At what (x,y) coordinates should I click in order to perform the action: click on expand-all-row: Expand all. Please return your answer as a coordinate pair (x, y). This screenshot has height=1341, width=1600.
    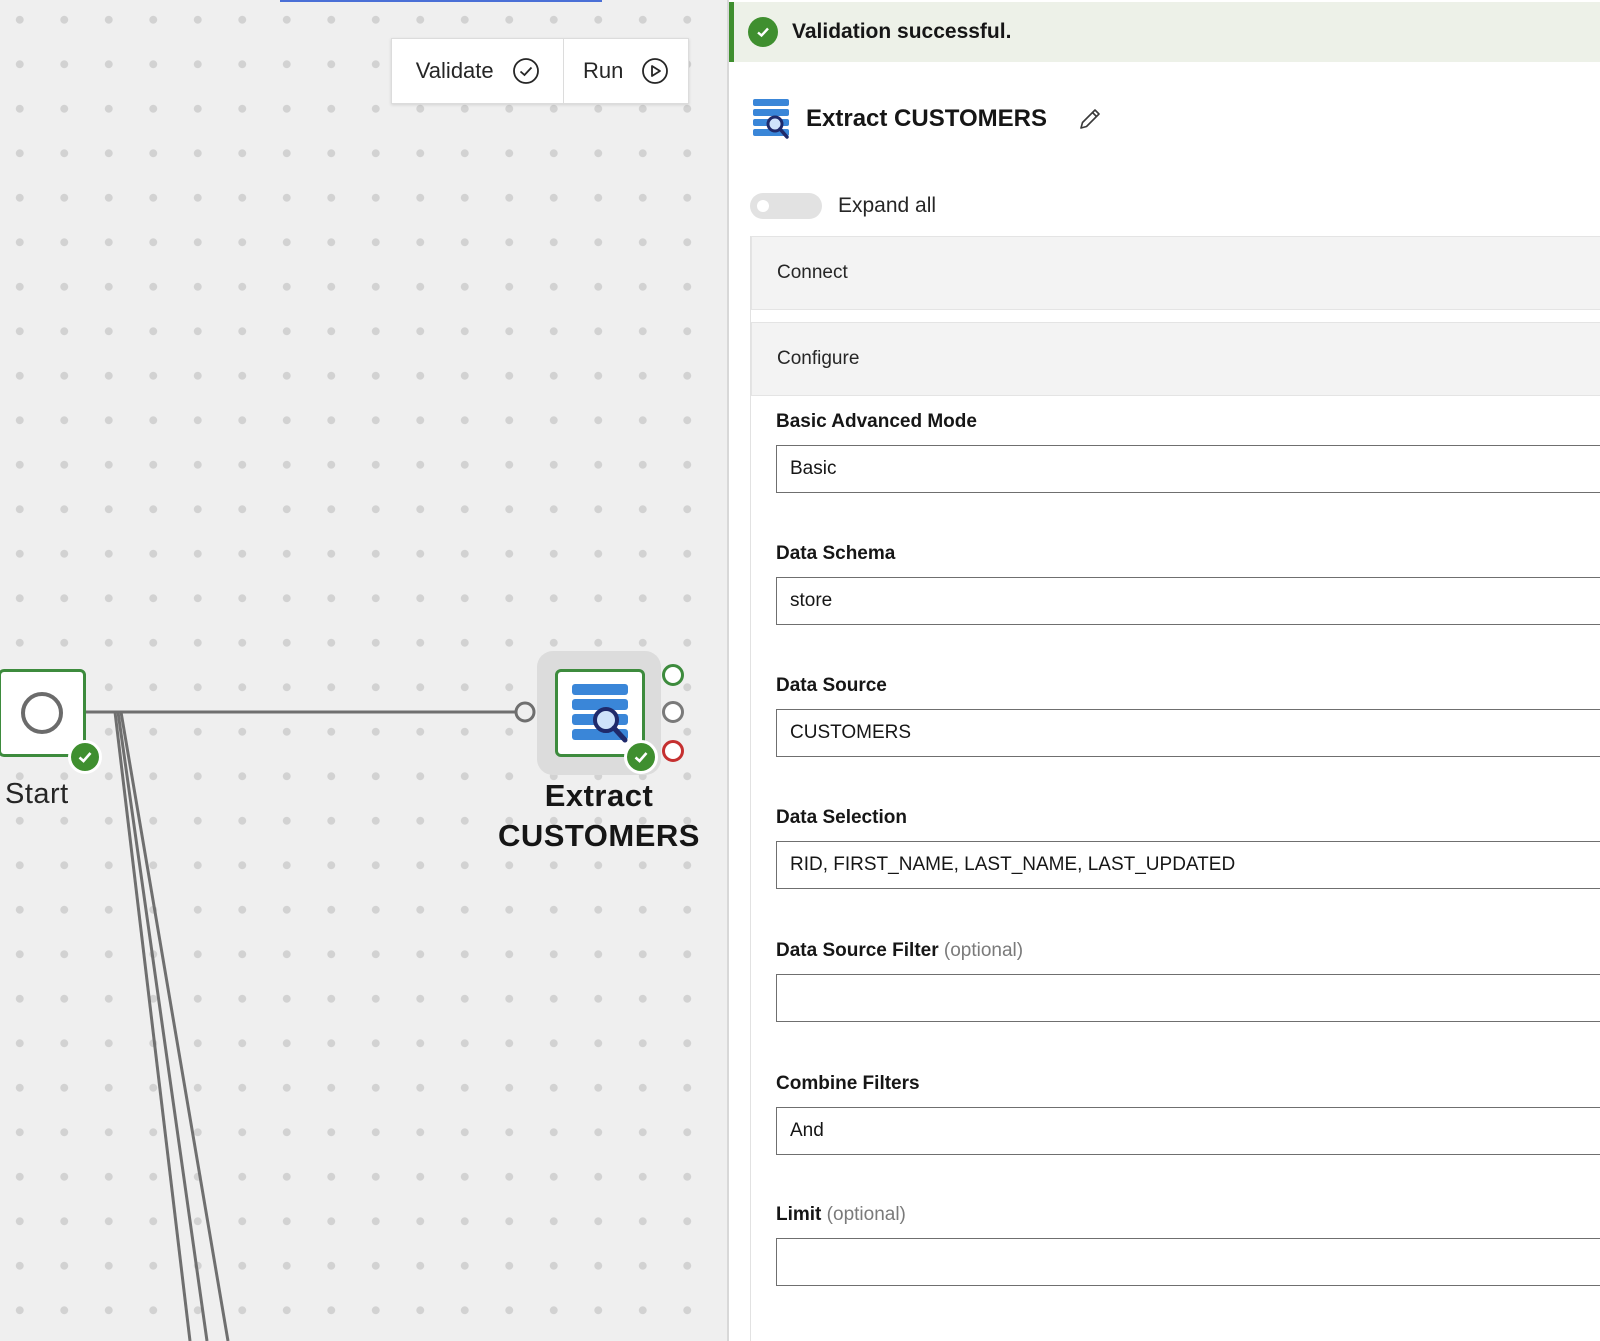
    Looking at the image, I should click on (843, 206).